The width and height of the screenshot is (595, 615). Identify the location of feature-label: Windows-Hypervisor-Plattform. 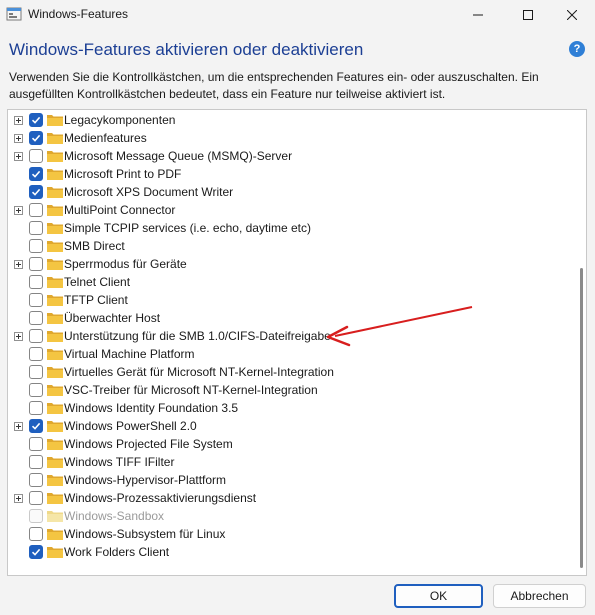
(145, 480).